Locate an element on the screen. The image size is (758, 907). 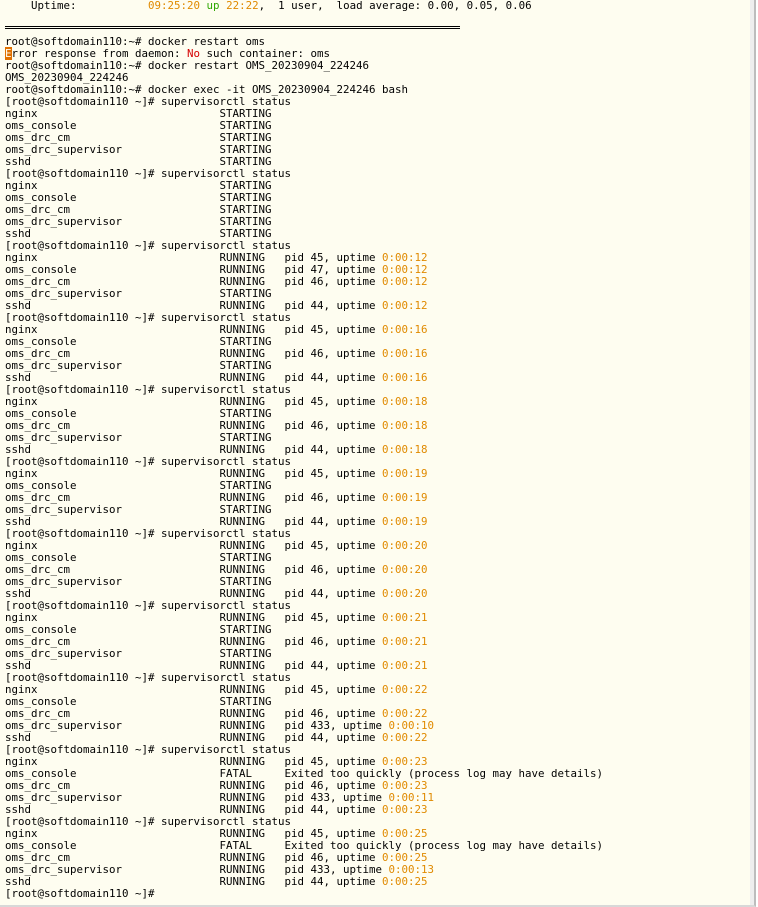
separator-line is located at coordinates (379, 30).